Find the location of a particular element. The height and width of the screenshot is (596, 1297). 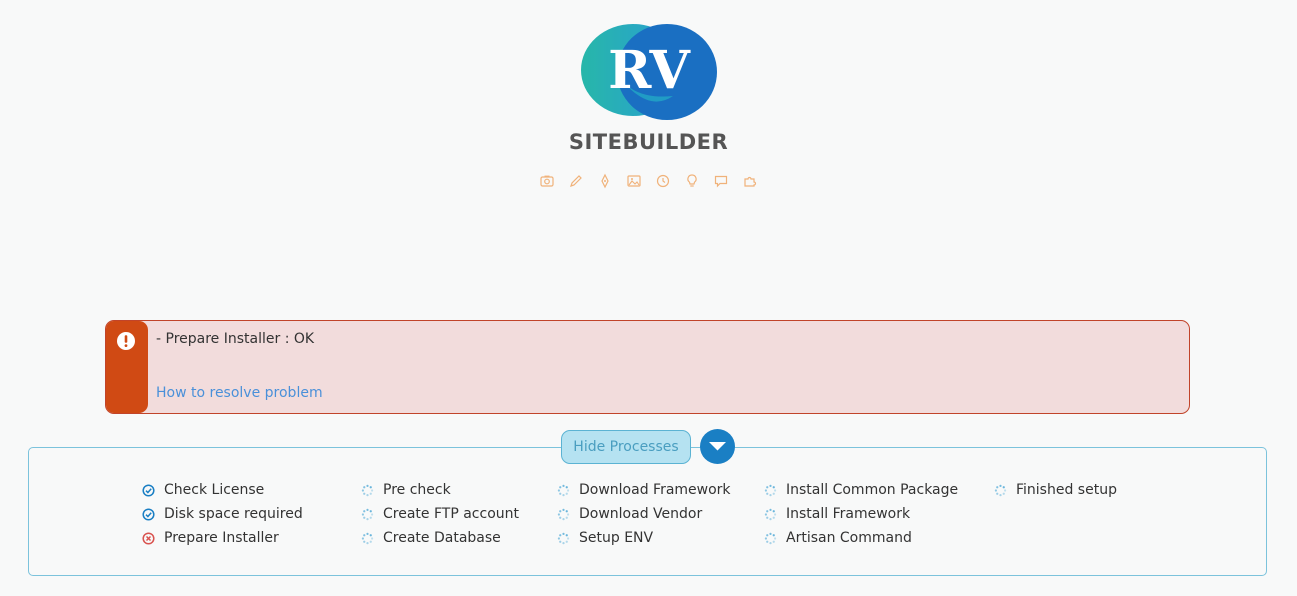

process-item: Install Framework is located at coordinates (861, 514).